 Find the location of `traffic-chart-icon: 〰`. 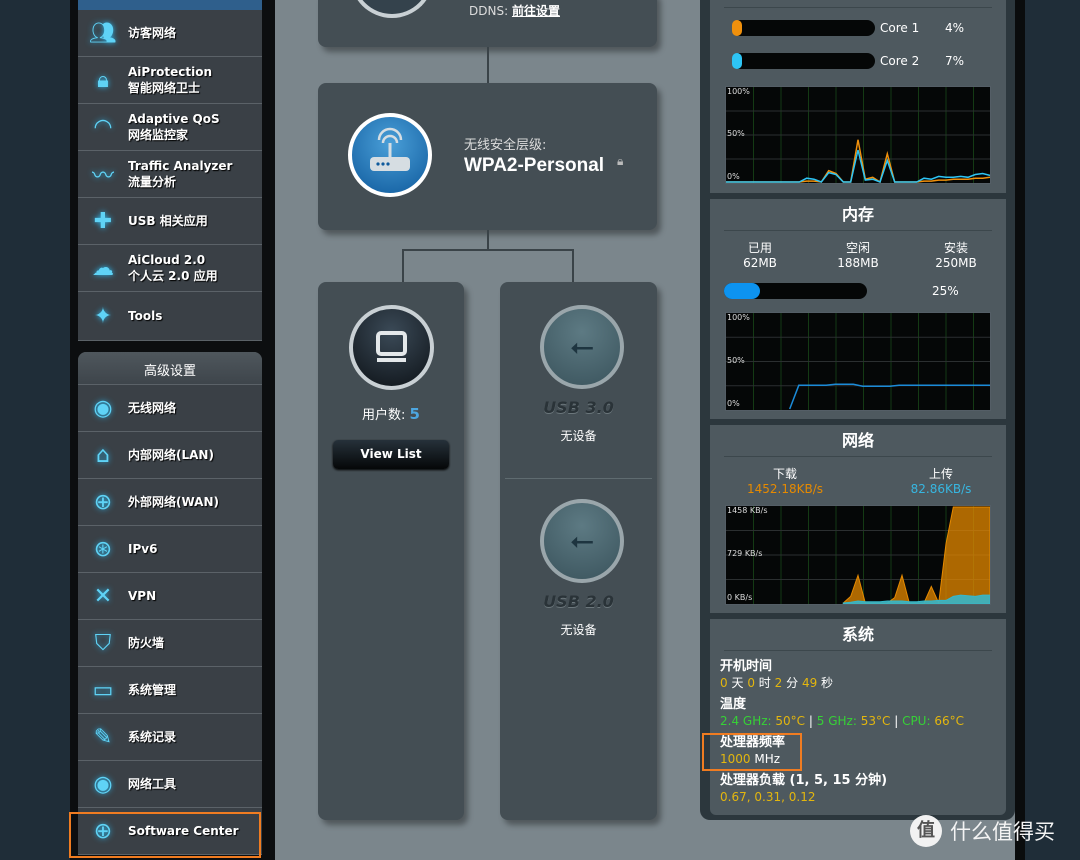

traffic-chart-icon: 〰 is located at coordinates (102, 176).